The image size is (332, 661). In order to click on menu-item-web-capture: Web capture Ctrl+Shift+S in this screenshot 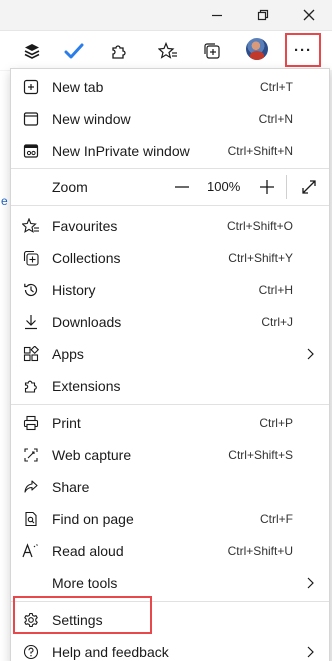, I will do `click(170, 455)`.